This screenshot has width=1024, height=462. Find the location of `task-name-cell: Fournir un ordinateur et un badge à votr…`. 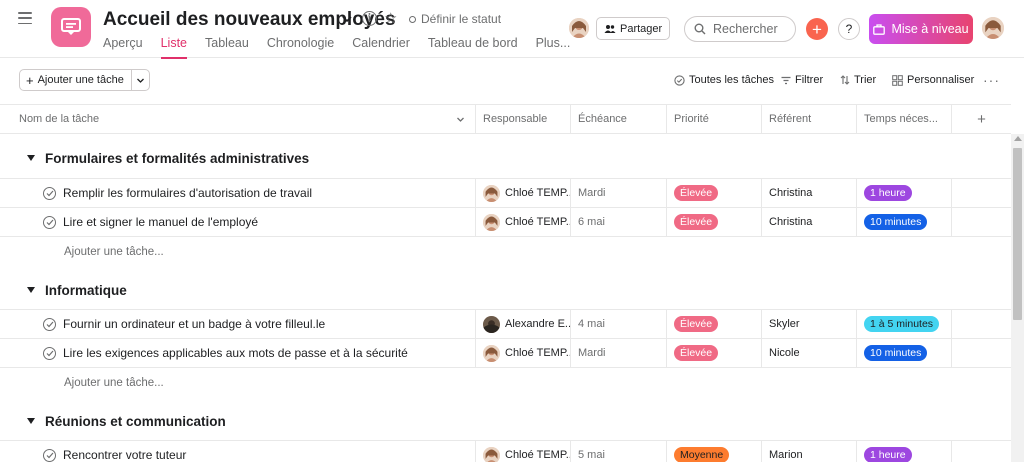

task-name-cell: Fournir un ordinateur et un badge à votr… is located at coordinates (237, 324).